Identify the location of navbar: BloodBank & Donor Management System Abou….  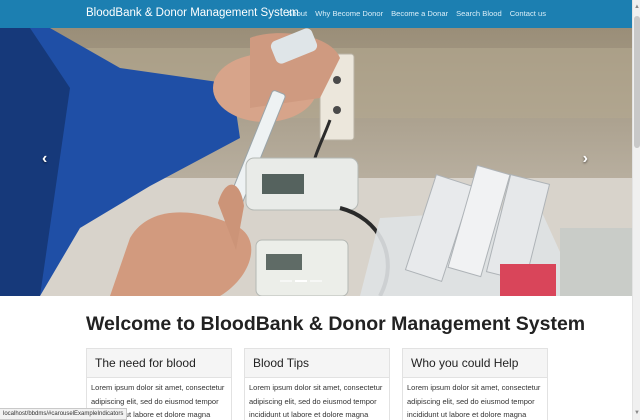
(316, 14).